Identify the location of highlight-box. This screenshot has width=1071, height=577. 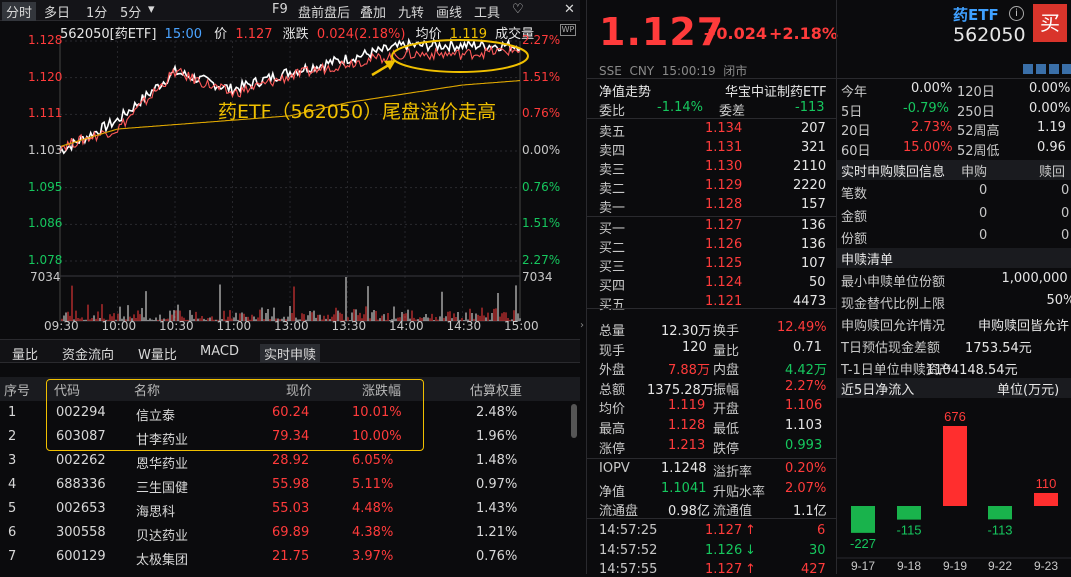
(235, 415).